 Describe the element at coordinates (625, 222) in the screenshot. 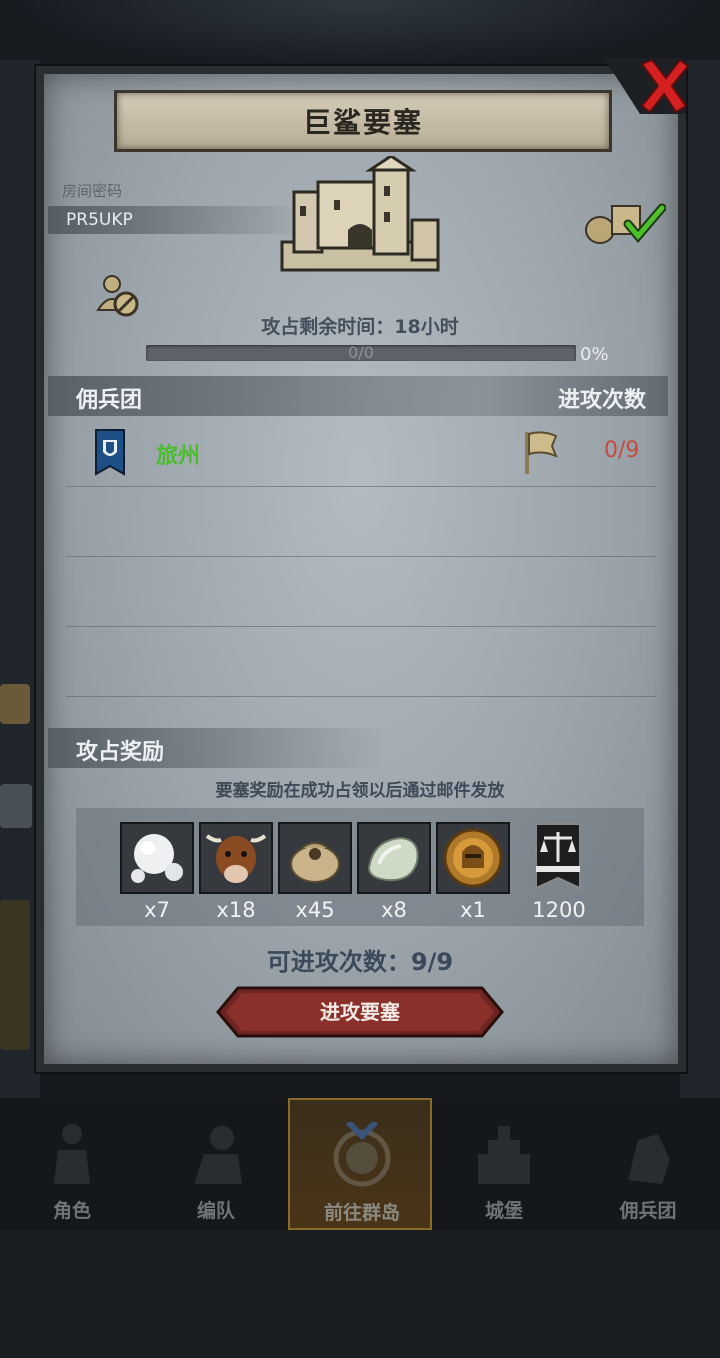

I see `reward-claimed-icon` at that location.